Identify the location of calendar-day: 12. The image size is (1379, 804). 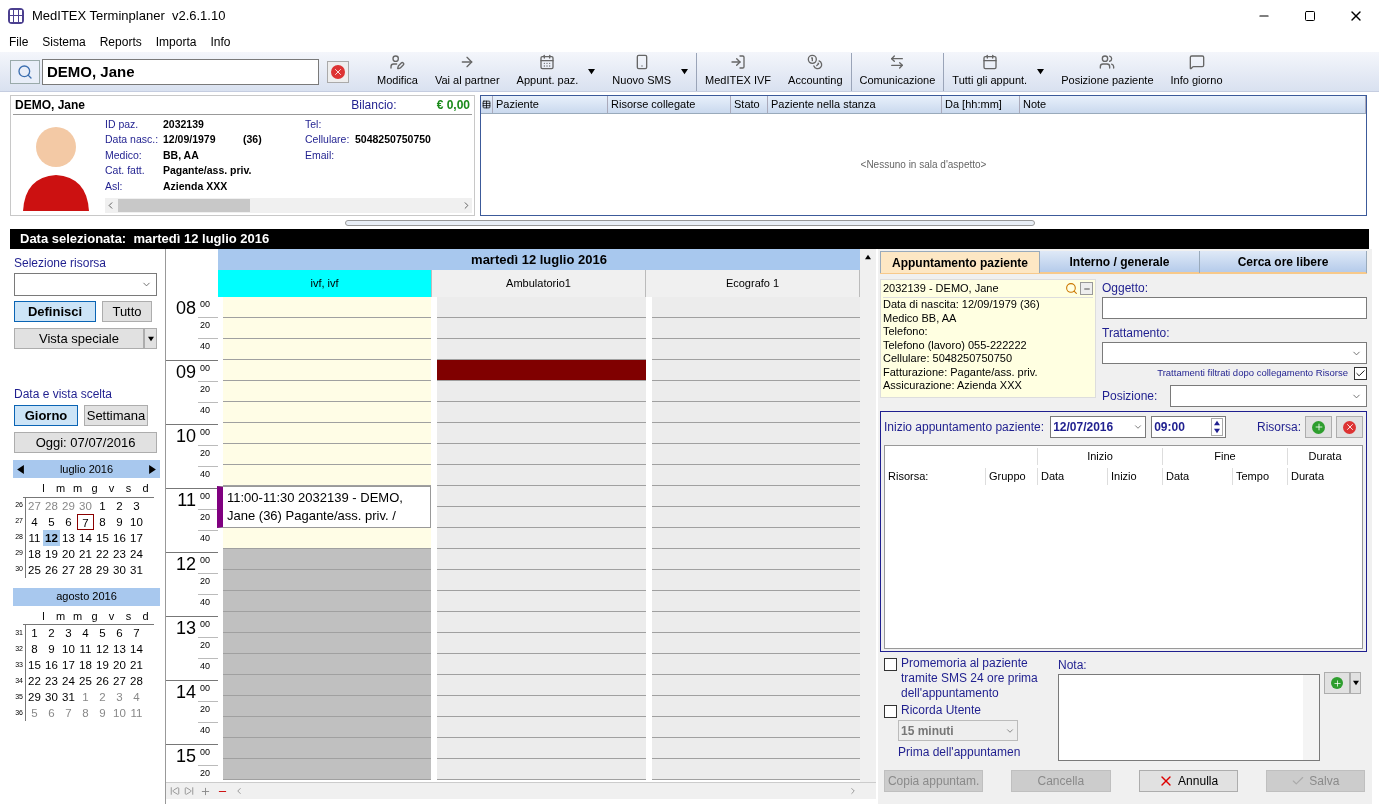
(51, 537).